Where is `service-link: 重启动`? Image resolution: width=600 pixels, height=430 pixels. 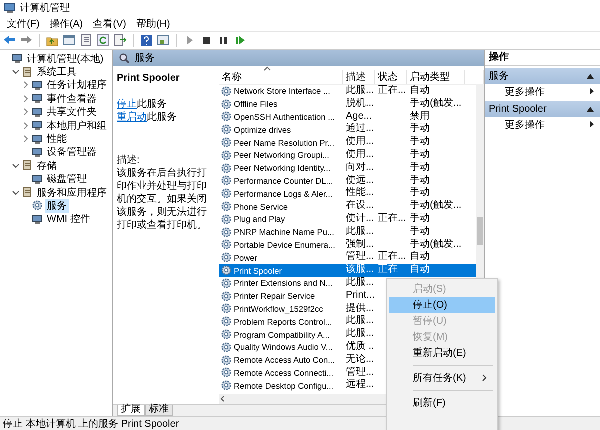 service-link: 重启动 is located at coordinates (132, 117).